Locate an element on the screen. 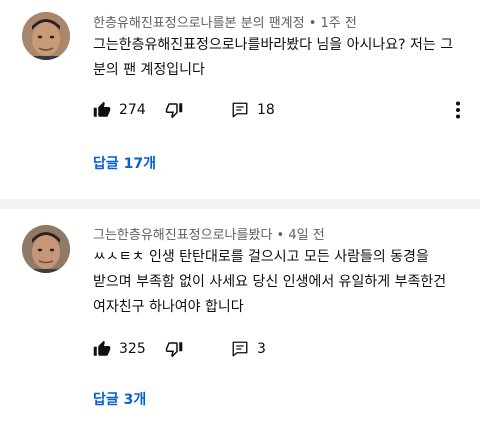 This screenshot has width=480, height=429. reply-button: 3 is located at coordinates (248, 349).